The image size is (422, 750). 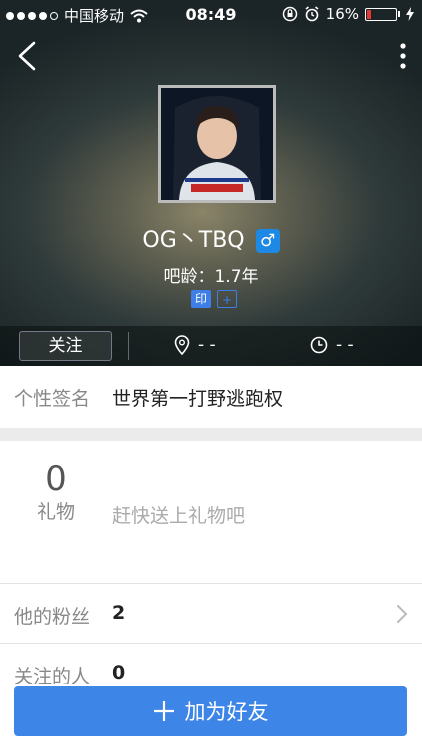 I want to click on following-label: 关注的人, so click(x=52, y=675).